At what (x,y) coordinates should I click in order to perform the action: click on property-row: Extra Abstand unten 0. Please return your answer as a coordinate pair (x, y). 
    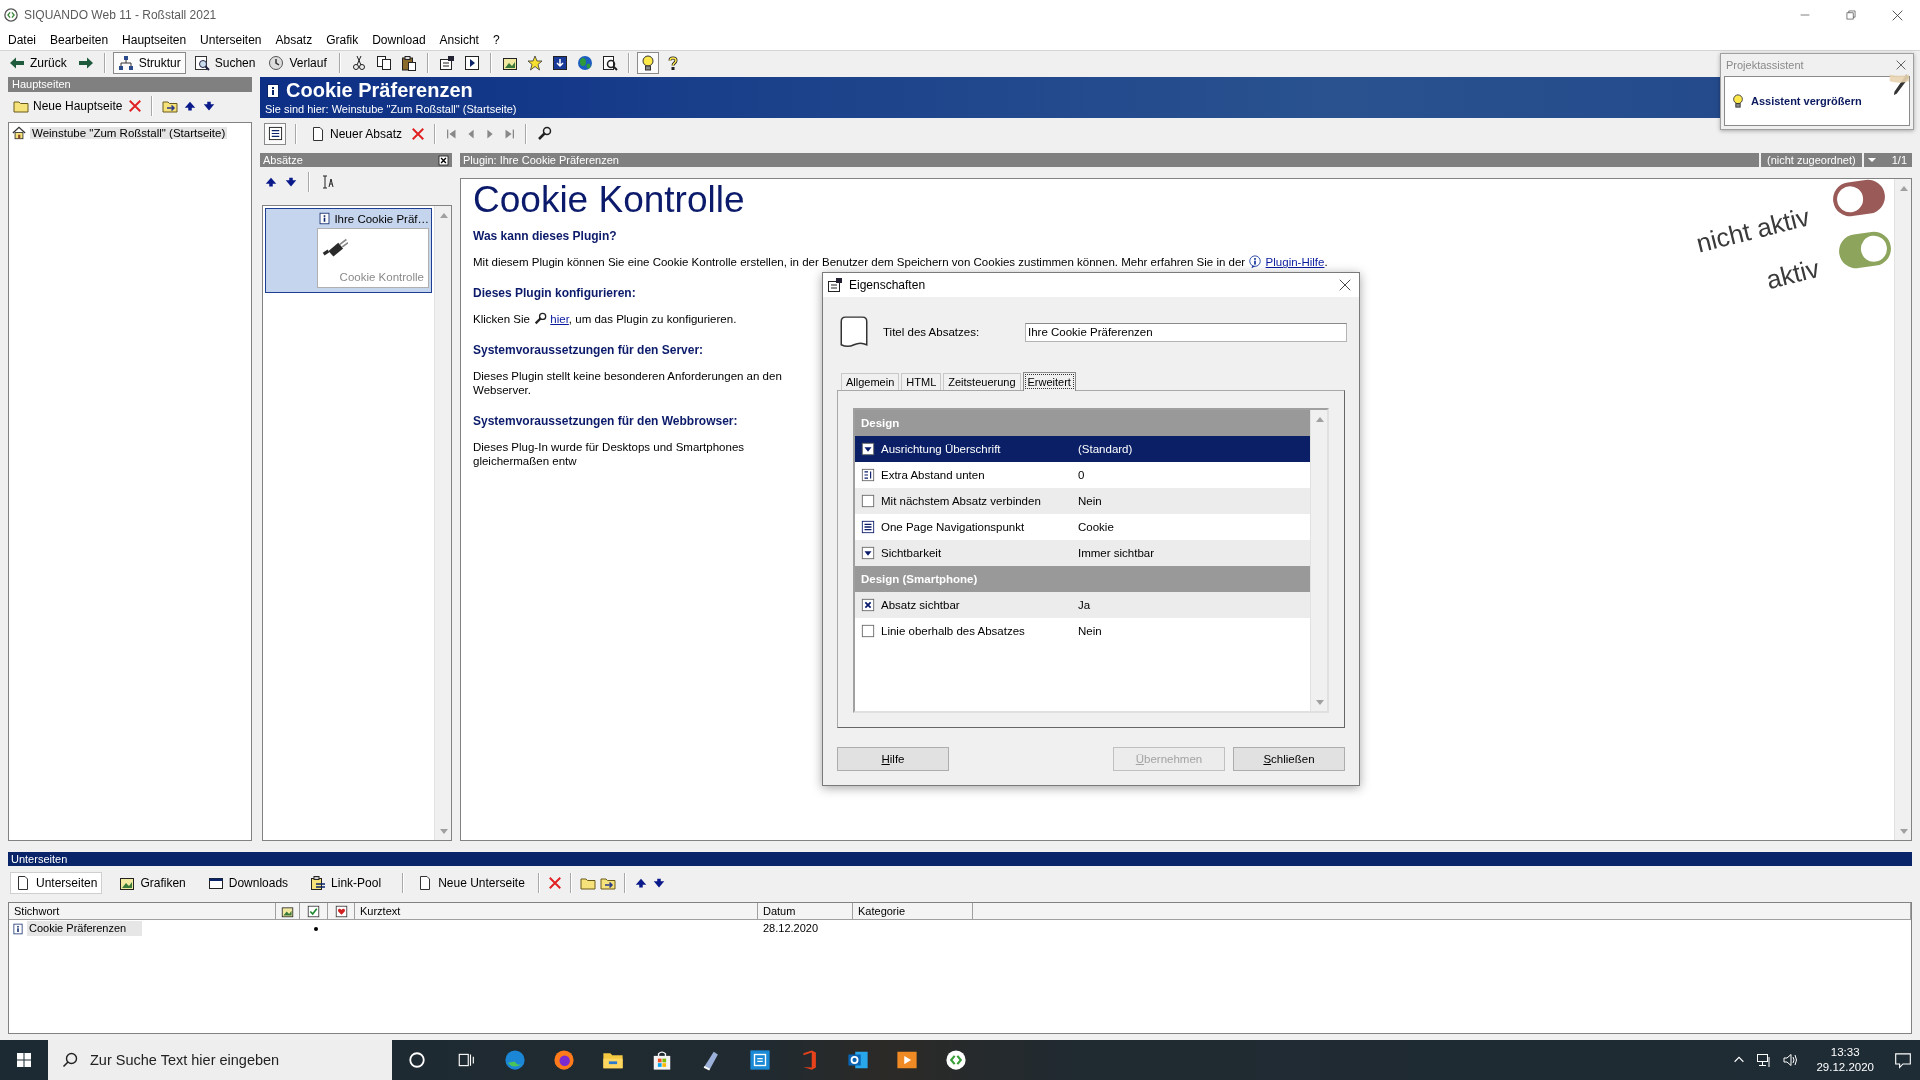
    Looking at the image, I should click on (1082, 475).